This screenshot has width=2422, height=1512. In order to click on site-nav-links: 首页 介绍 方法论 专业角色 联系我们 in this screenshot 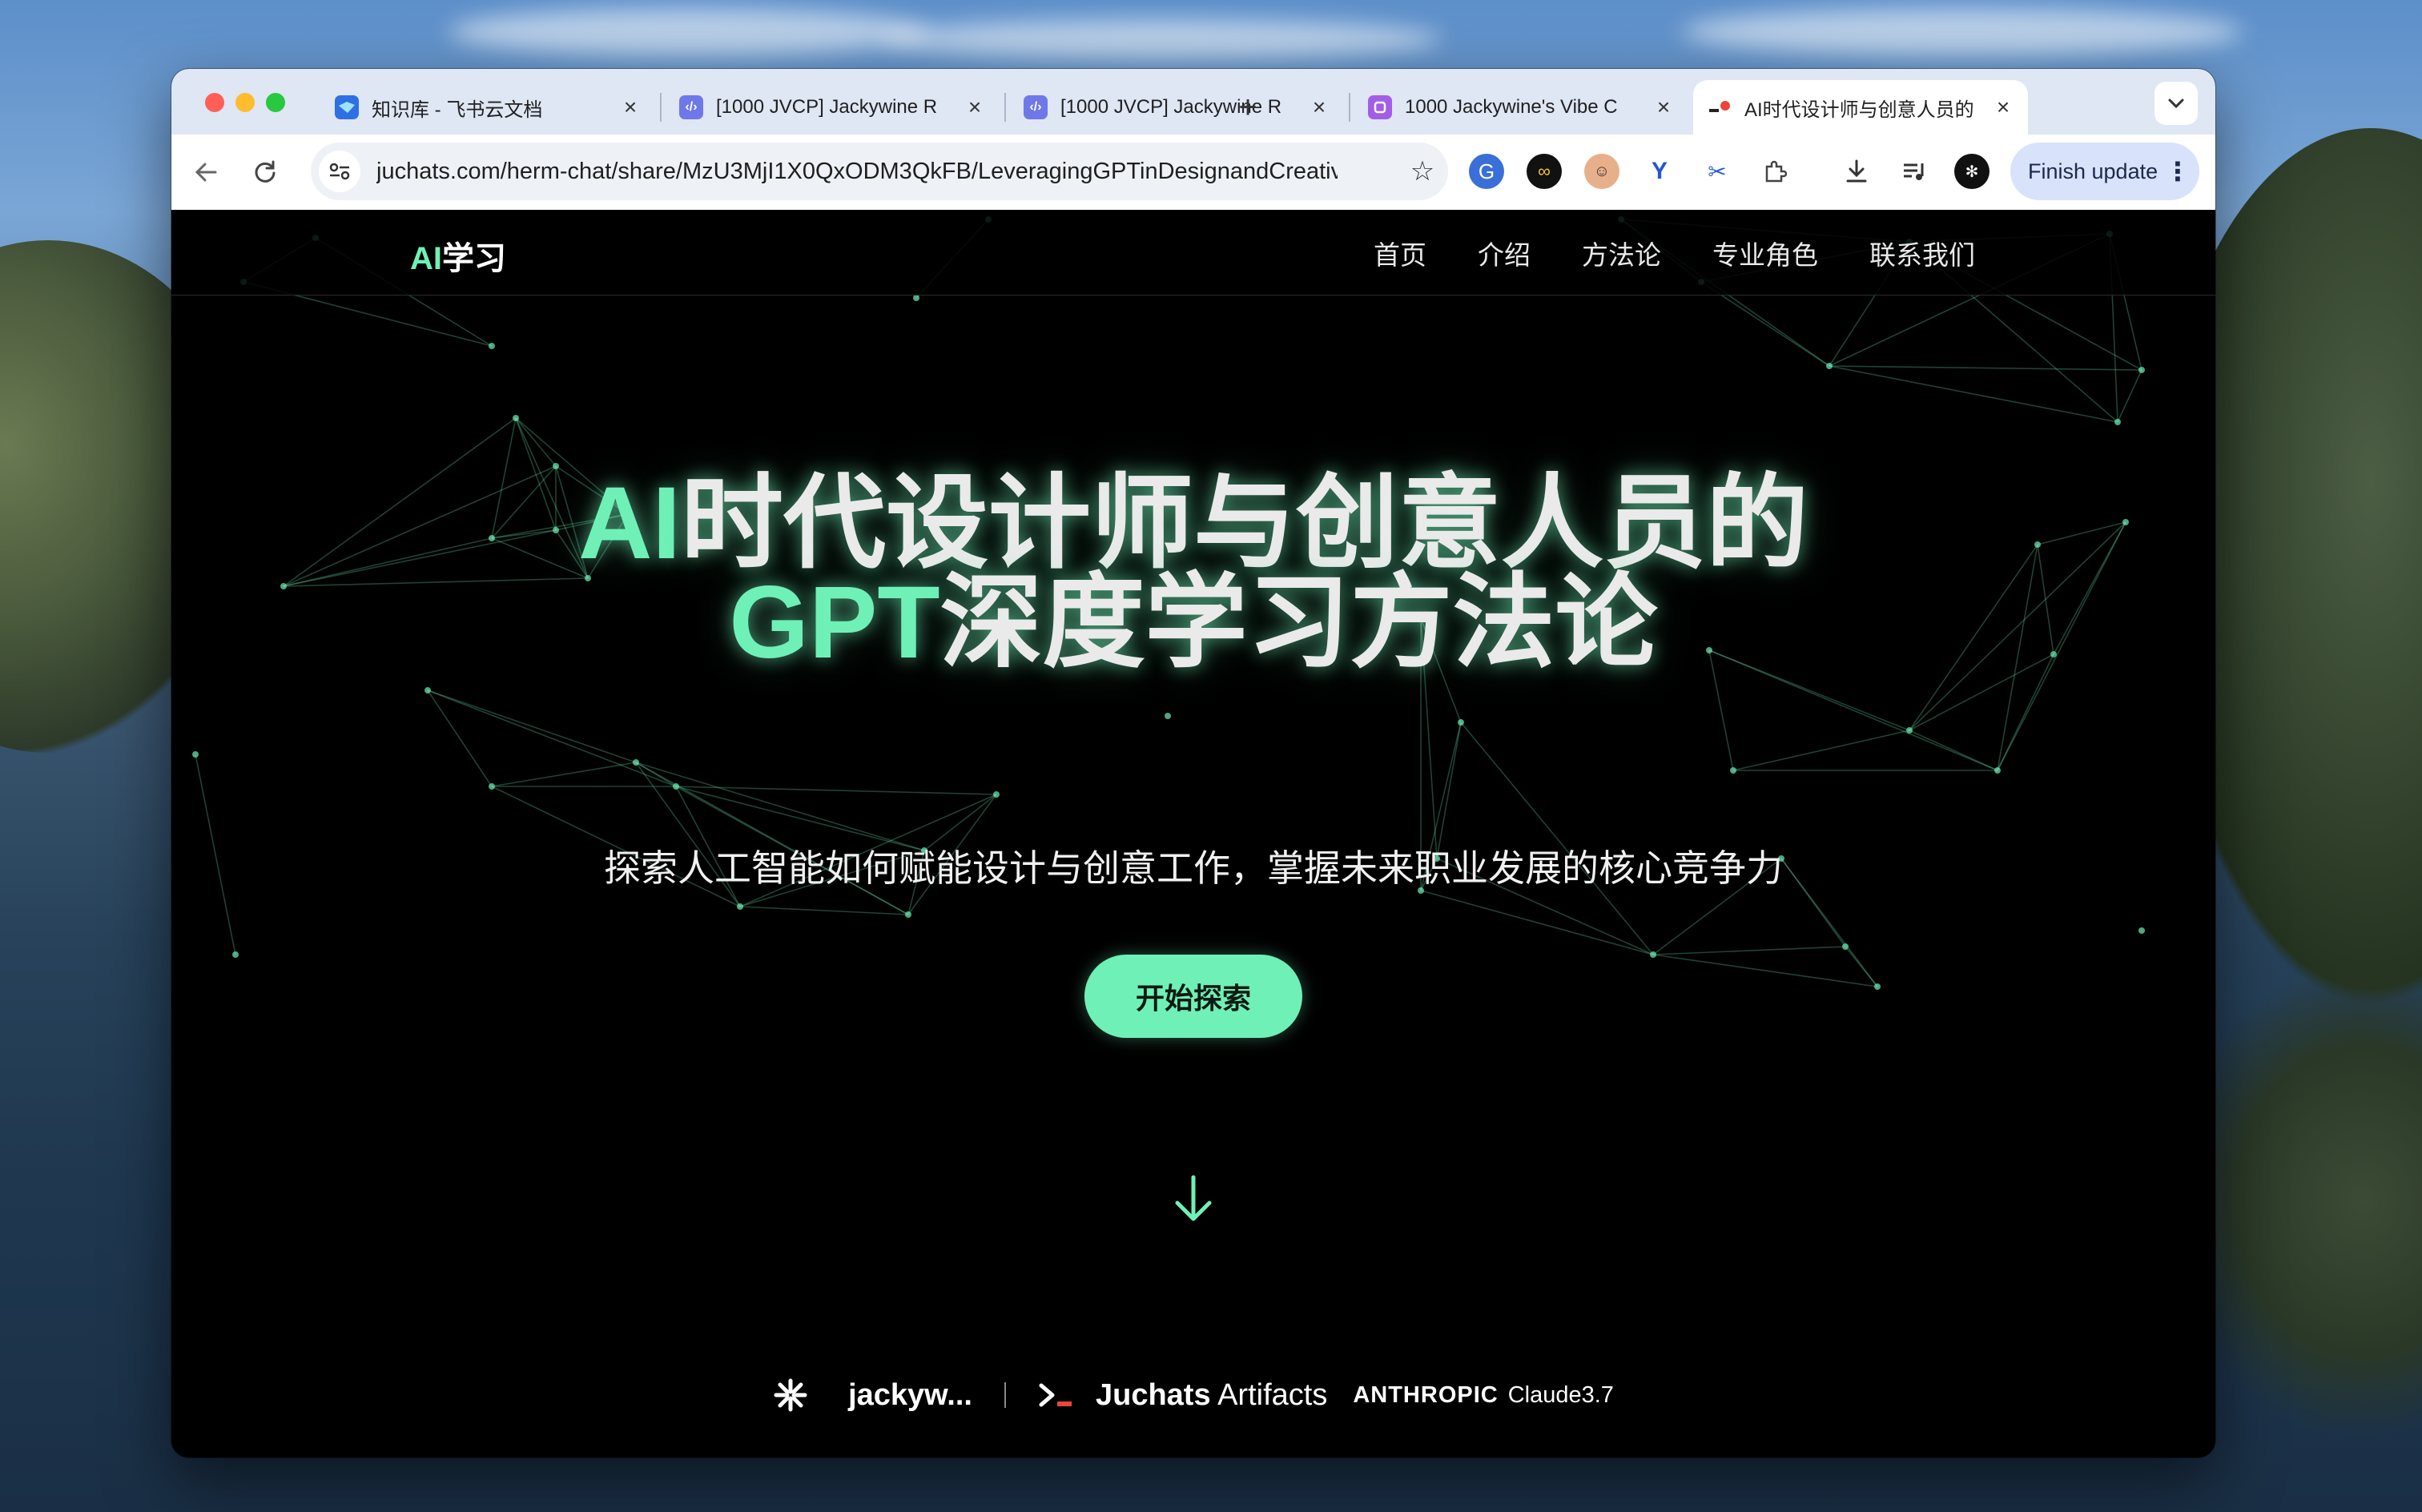, I will do `click(1674, 253)`.